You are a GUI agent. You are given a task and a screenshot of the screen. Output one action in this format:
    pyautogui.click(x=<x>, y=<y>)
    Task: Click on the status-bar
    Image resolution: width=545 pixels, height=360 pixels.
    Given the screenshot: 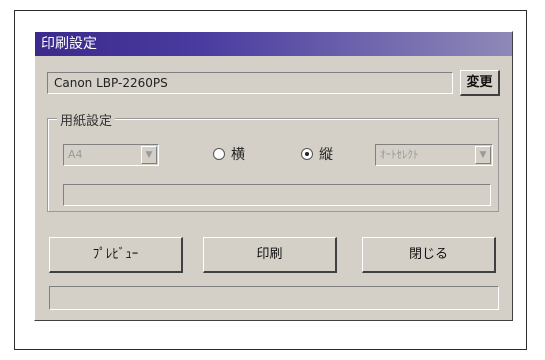 What is the action you would take?
    pyautogui.click(x=274, y=298)
    